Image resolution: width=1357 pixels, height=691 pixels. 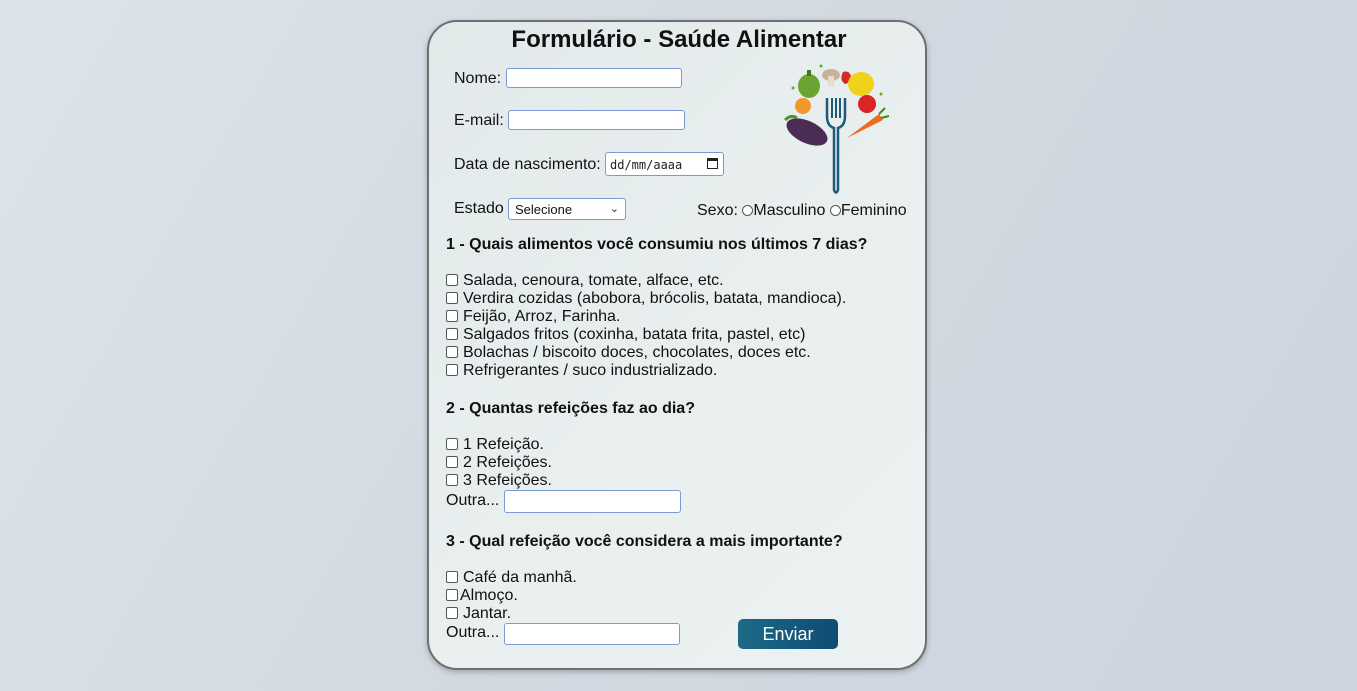 I want to click on question-2-title: 2 - Quantas refeições faz ao dia?, so click(x=570, y=408).